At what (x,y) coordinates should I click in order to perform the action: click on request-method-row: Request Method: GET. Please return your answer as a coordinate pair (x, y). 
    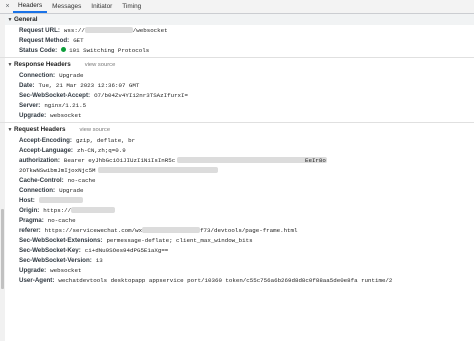
    Looking at the image, I should click on (240, 40).